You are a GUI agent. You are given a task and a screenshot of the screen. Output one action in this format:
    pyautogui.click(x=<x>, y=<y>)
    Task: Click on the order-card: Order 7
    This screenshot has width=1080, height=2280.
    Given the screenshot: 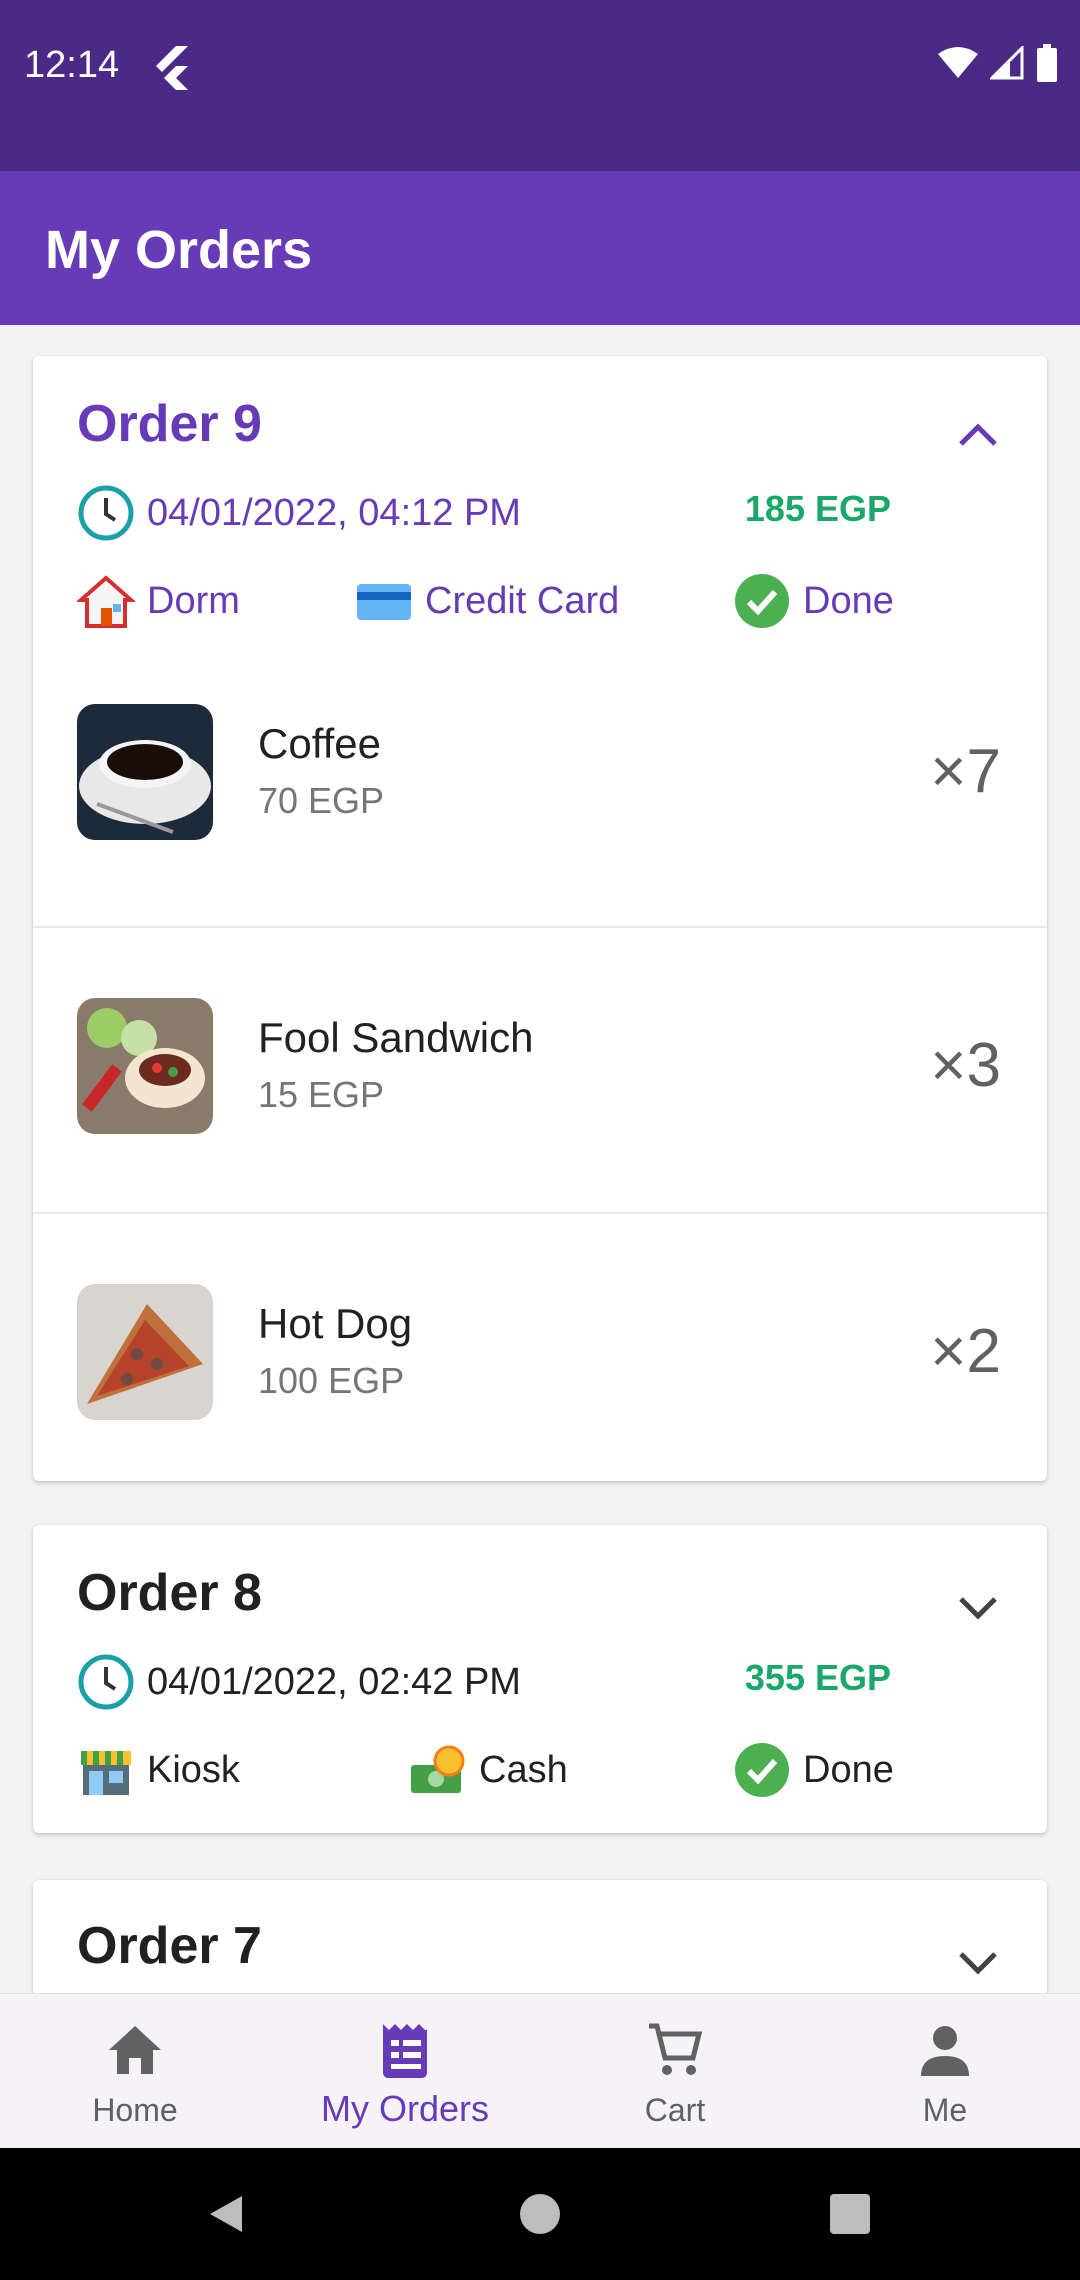 What is the action you would take?
    pyautogui.click(x=540, y=1936)
    